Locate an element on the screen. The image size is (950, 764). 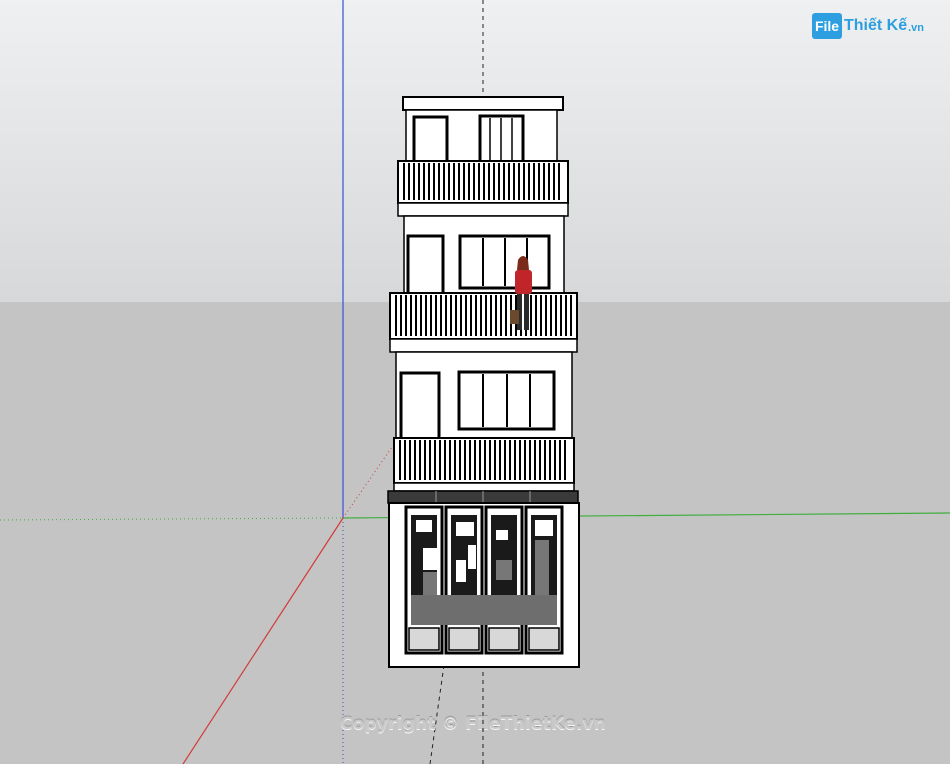
balcony-middle-railing is located at coordinates (483, 316).